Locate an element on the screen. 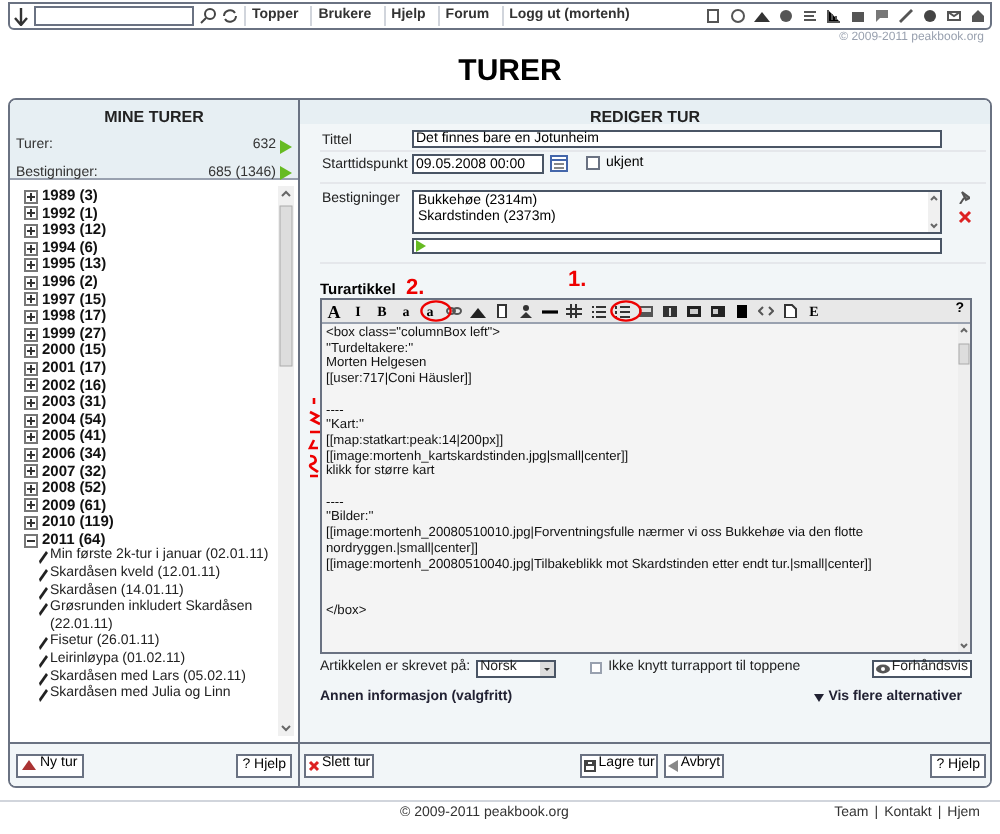 The height and width of the screenshot is (834, 1000). format-button: A is located at coordinates (334, 311).